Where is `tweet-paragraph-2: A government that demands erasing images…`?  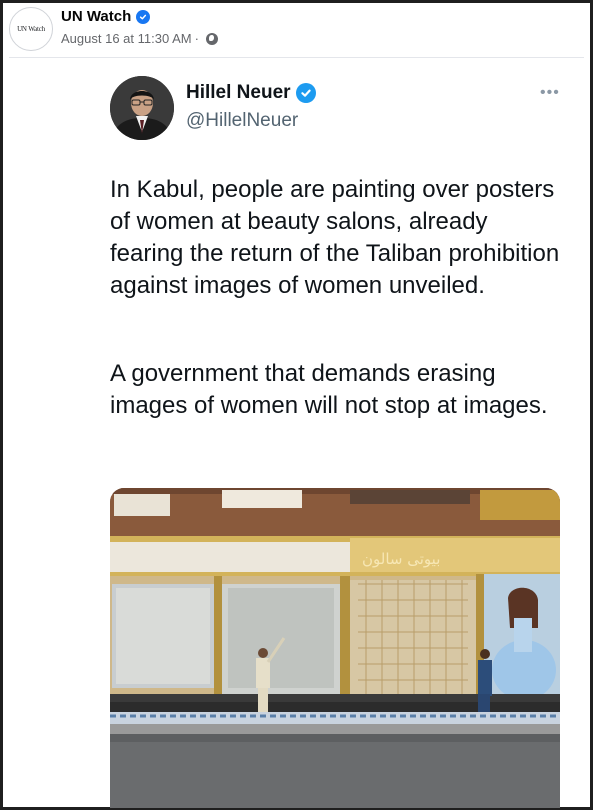
tweet-paragraph-2: A government that demands erasing images… is located at coordinates (329, 389).